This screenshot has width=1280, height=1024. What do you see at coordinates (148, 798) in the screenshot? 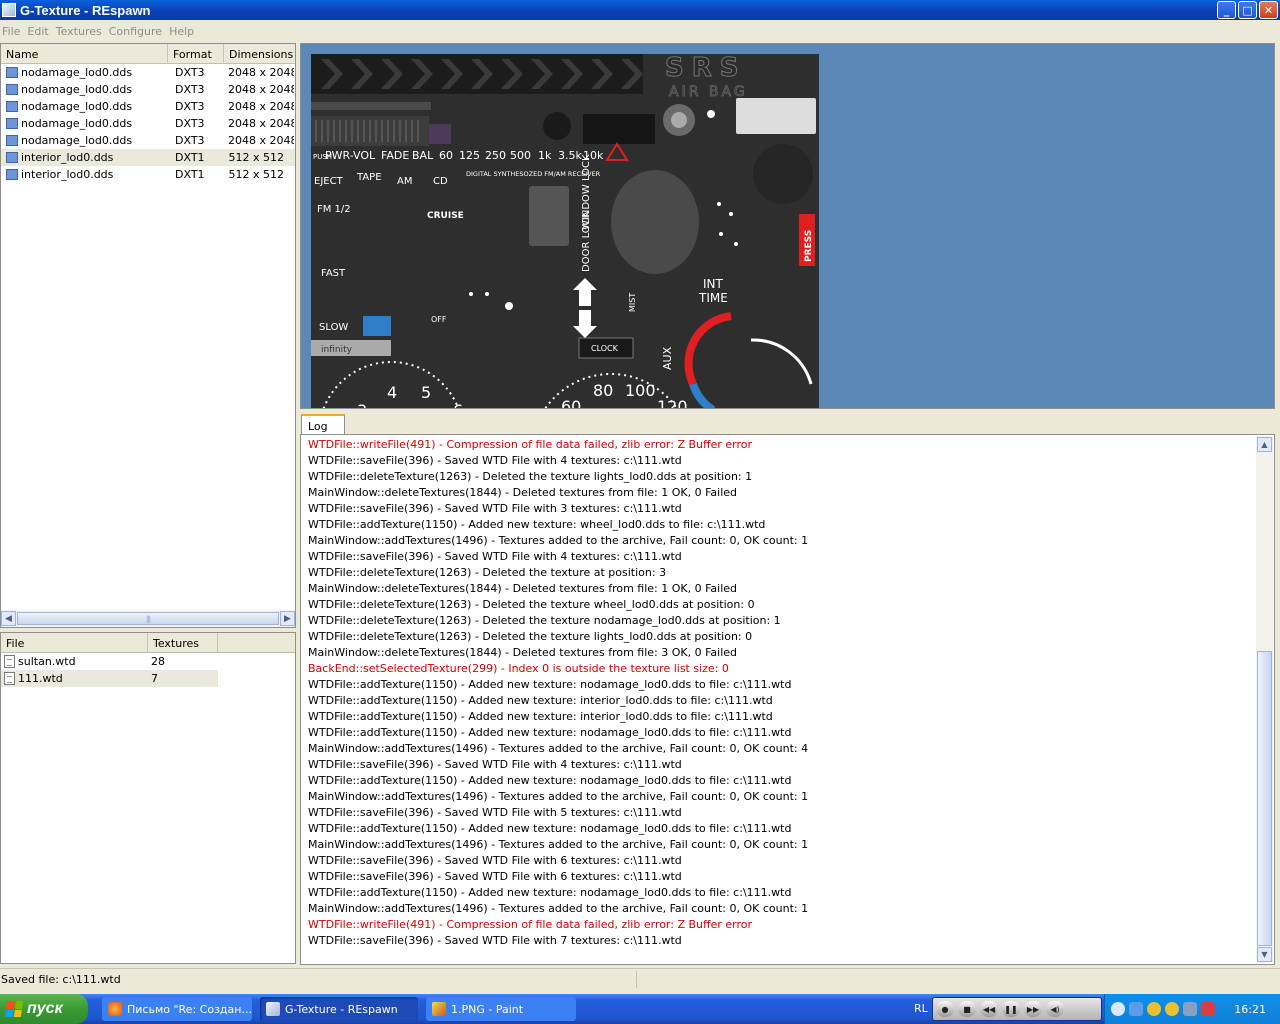
I see `file-list-panel: File Textures sultan.wtd 28 111.wtd 7` at bounding box center [148, 798].